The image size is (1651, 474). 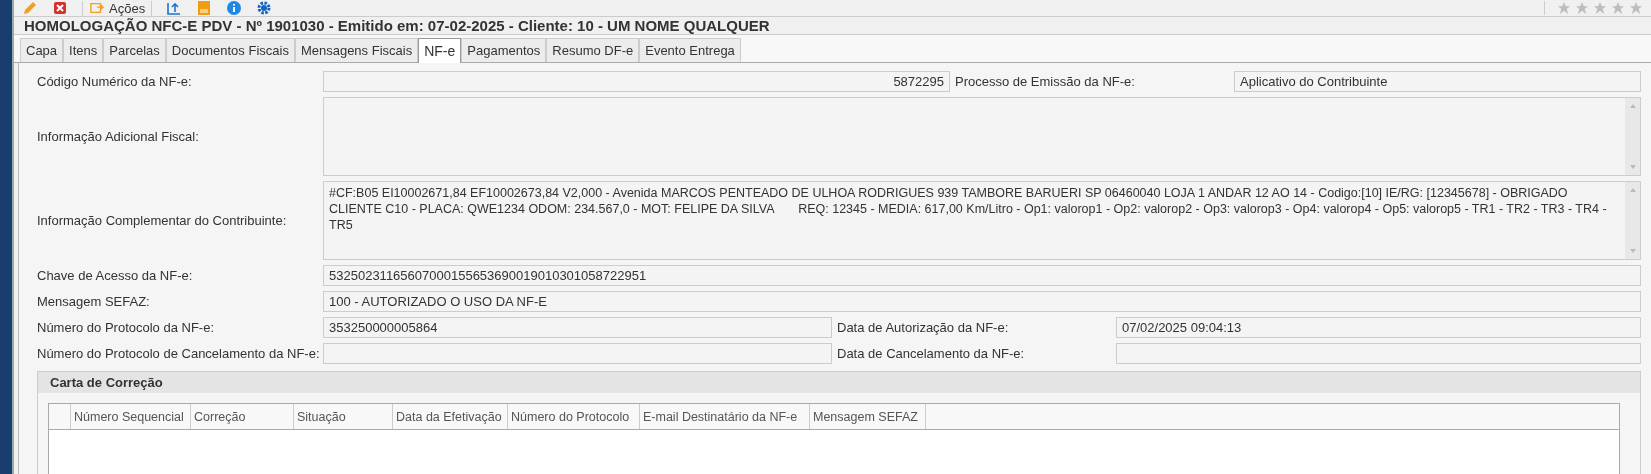 What do you see at coordinates (83, 50) in the screenshot?
I see `tab: Itens` at bounding box center [83, 50].